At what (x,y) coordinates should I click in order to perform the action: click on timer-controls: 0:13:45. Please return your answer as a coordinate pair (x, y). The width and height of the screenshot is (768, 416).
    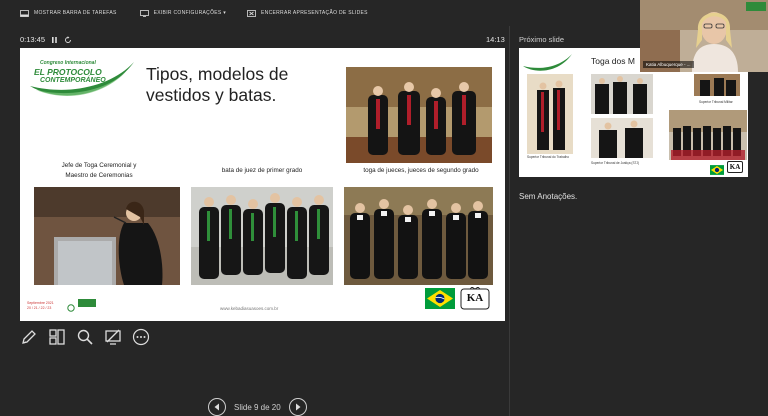
    Looking at the image, I should click on (46, 39).